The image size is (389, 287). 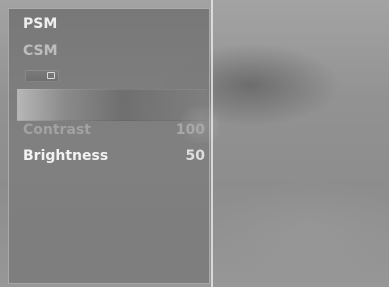 What do you see at coordinates (51, 75) in the screenshot?
I see `square-icon` at bounding box center [51, 75].